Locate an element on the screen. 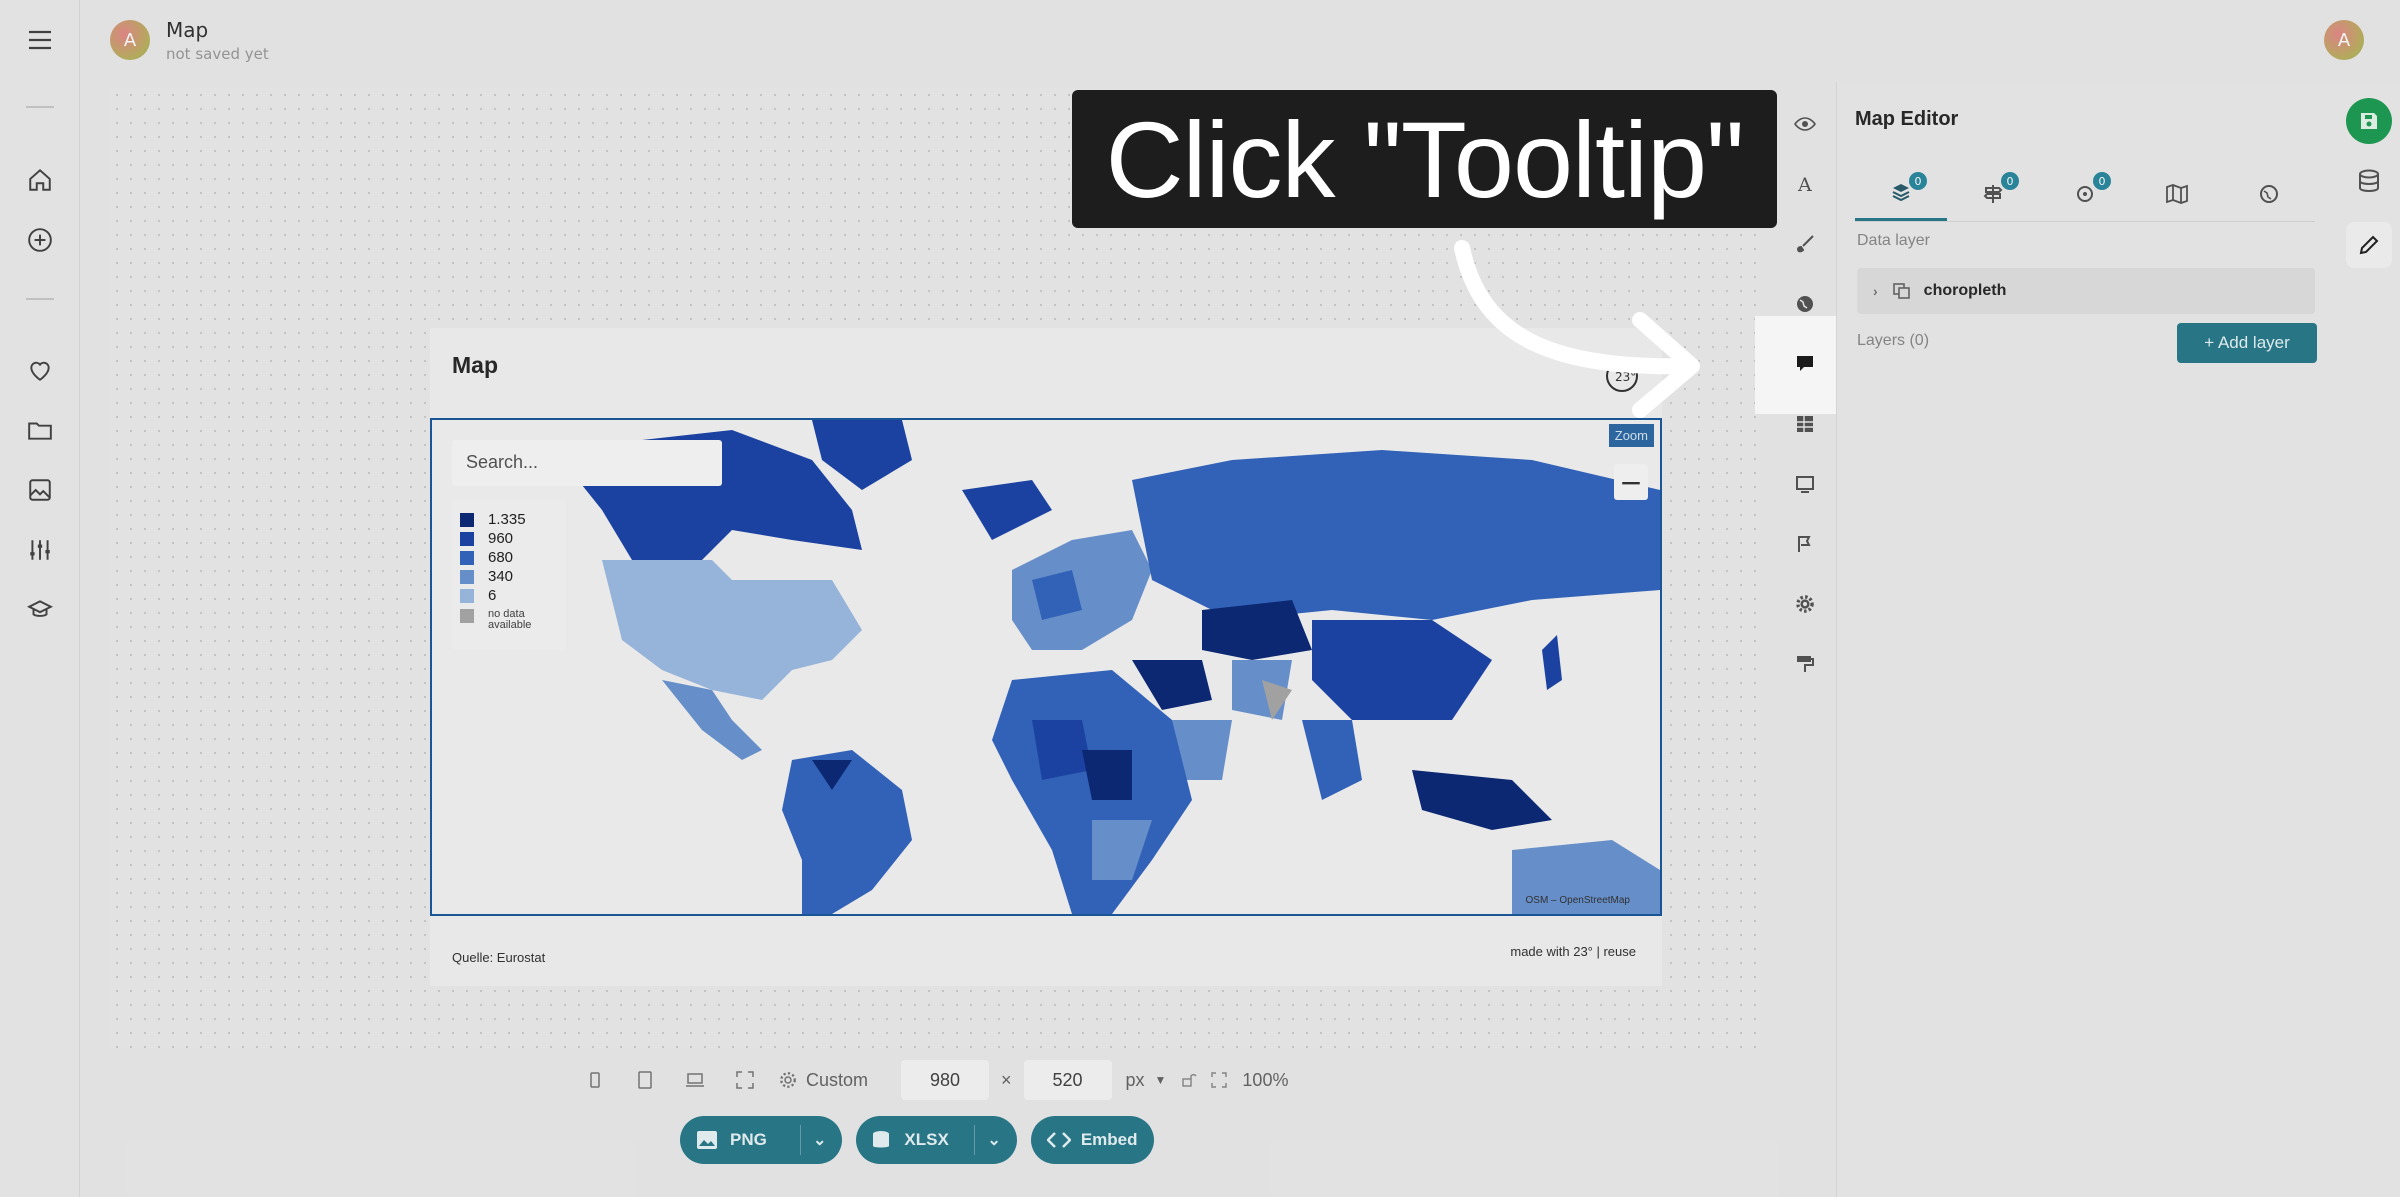  legend-no-data: no data available is located at coordinates (509, 620).